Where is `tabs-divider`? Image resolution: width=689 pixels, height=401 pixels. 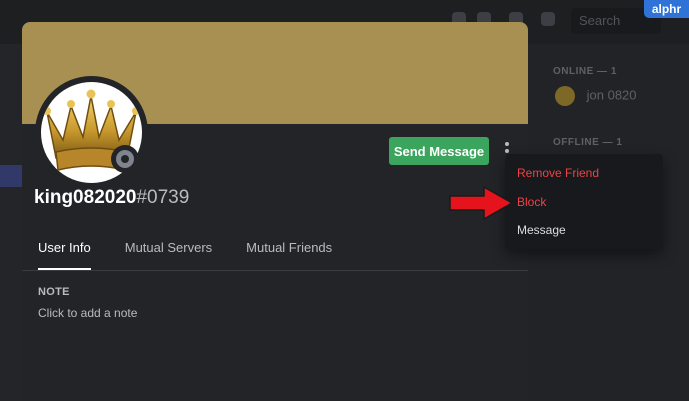
tabs-divider is located at coordinates (275, 270).